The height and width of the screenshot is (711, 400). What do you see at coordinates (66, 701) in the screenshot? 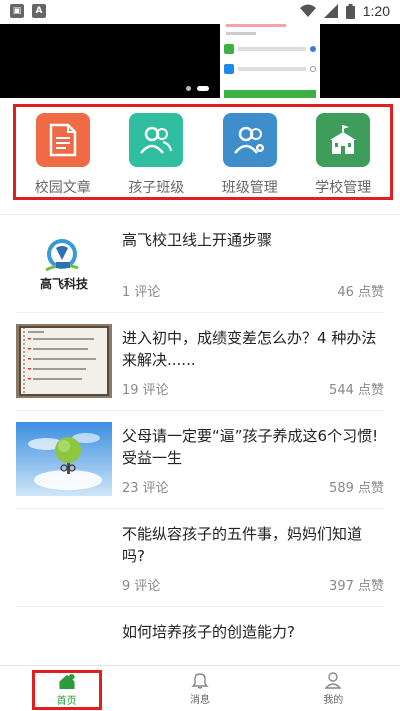
I see `tab-label: 首页` at bounding box center [66, 701].